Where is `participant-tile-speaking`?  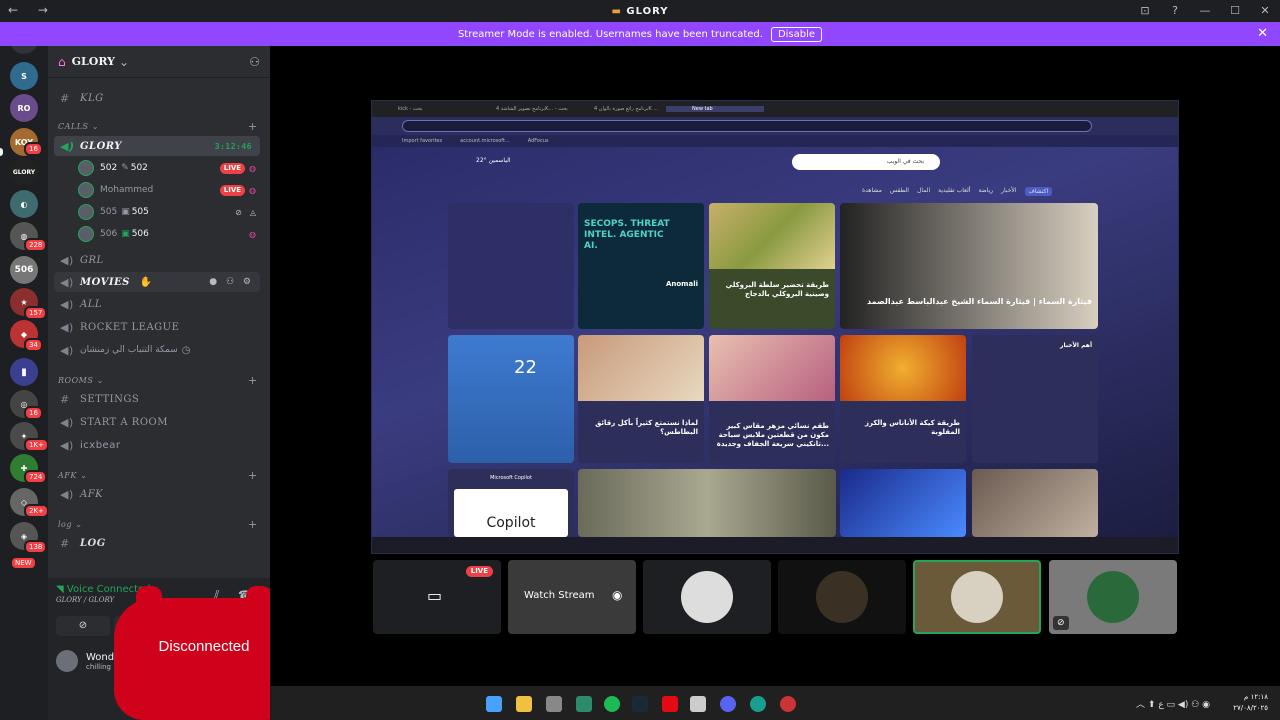
participant-tile-speaking is located at coordinates (977, 597).